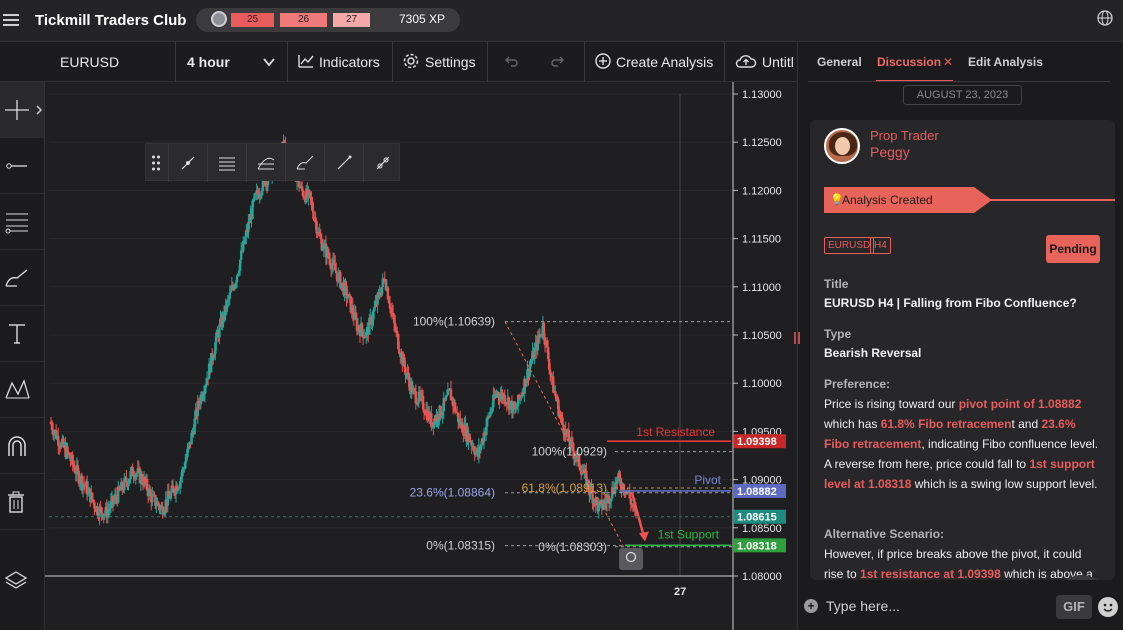 The height and width of the screenshot is (630, 1123). What do you see at coordinates (382, 163) in the screenshot?
I see `draw-ray-button` at bounding box center [382, 163].